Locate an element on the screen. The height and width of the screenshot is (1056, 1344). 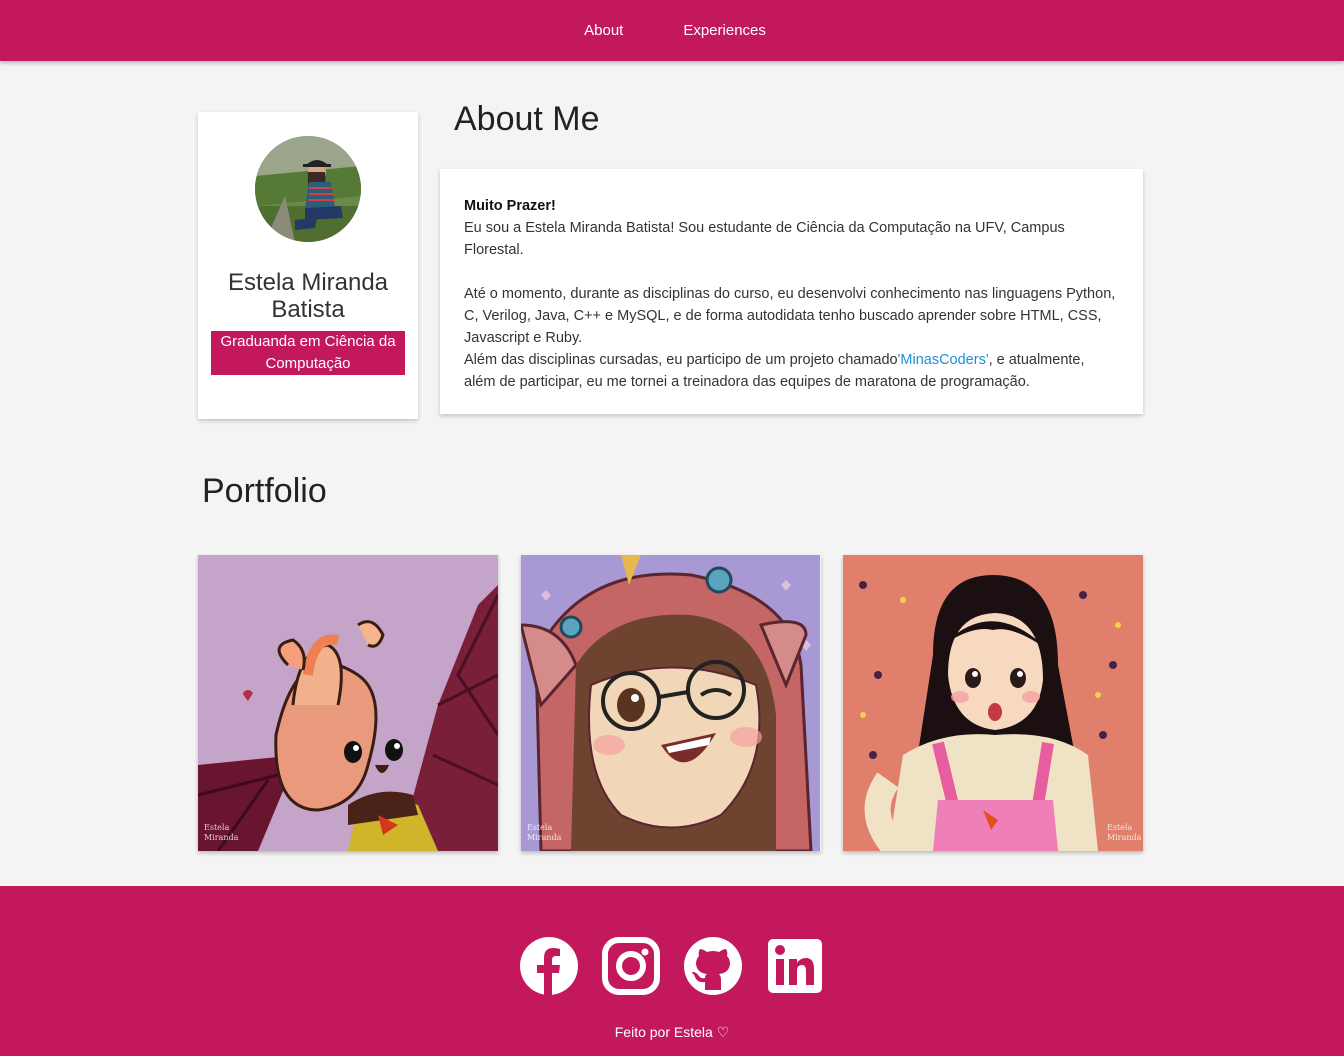
profile-name: Estela Miranda Batista is located at coordinates (308, 296).